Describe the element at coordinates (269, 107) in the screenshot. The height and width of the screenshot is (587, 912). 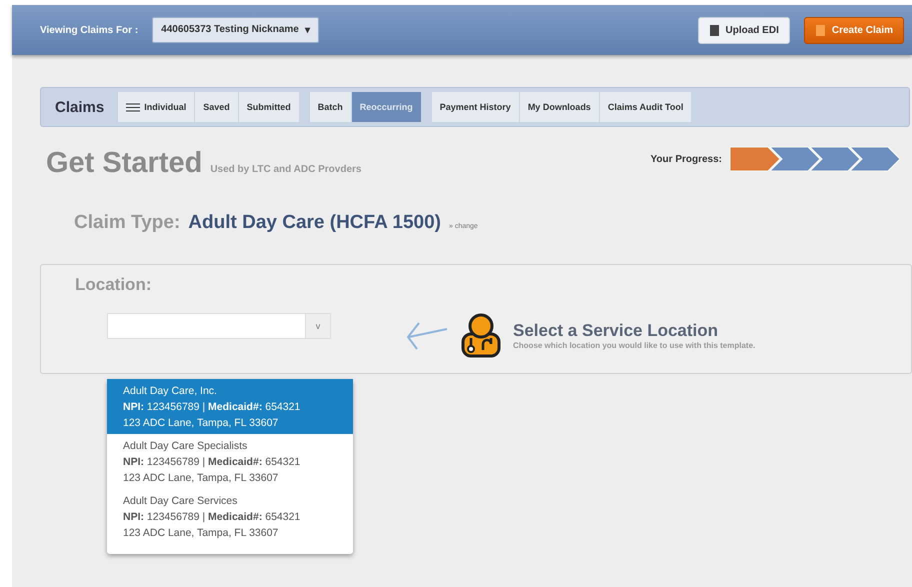
I see `nav-tab: Submitted` at that location.